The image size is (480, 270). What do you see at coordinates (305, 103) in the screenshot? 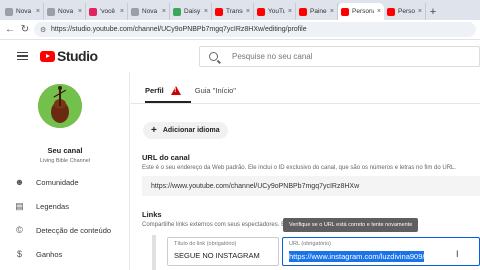
I see `divider` at bounding box center [305, 103].